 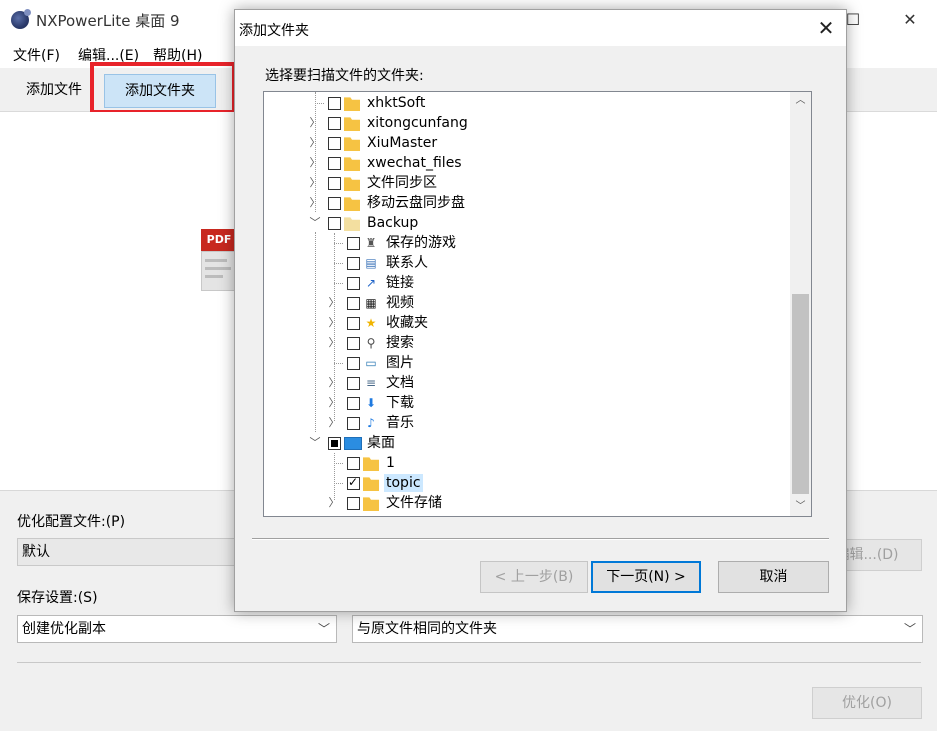 I want to click on tree-row: 〉 xwechat_files, so click(x=527, y=163).